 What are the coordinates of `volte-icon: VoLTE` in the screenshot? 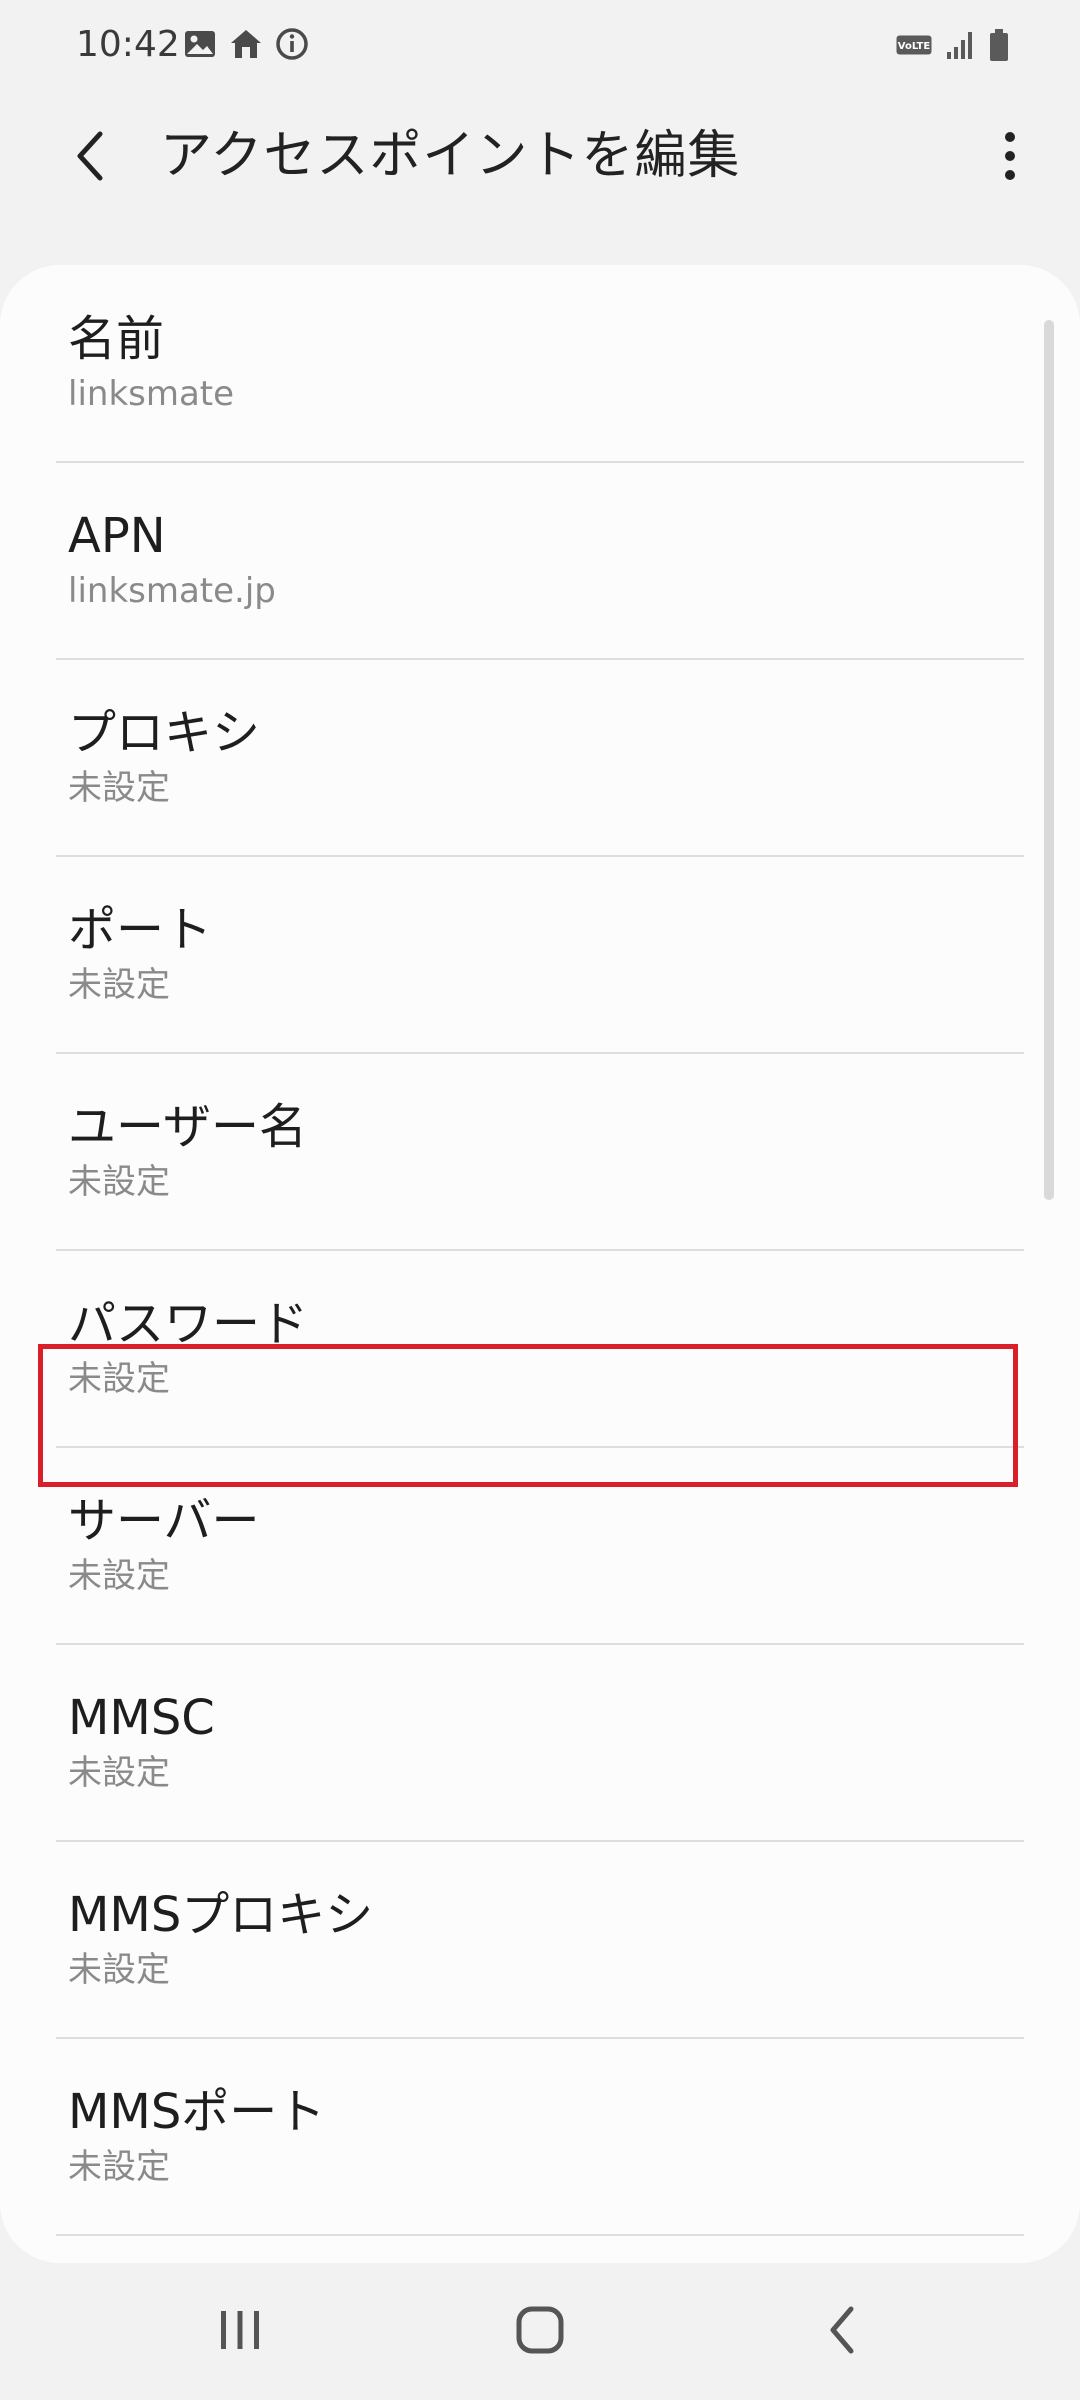 It's located at (914, 47).